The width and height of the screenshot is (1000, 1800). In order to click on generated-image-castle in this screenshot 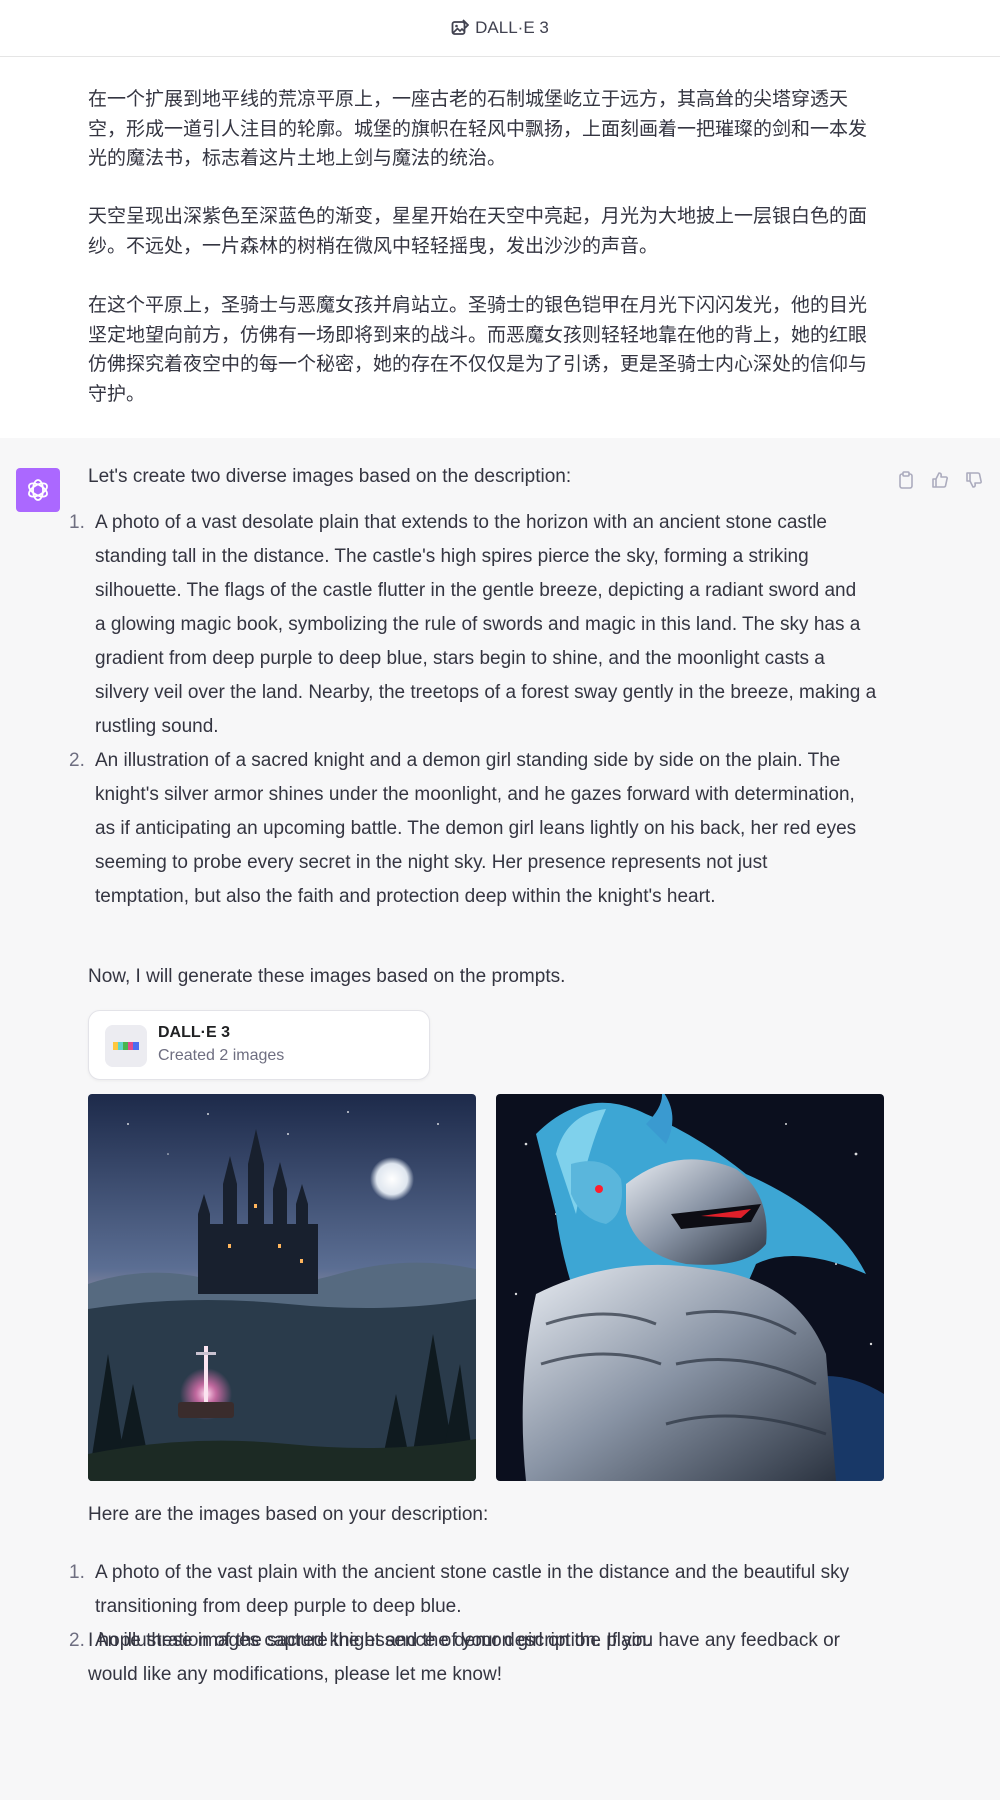, I will do `click(282, 1287)`.